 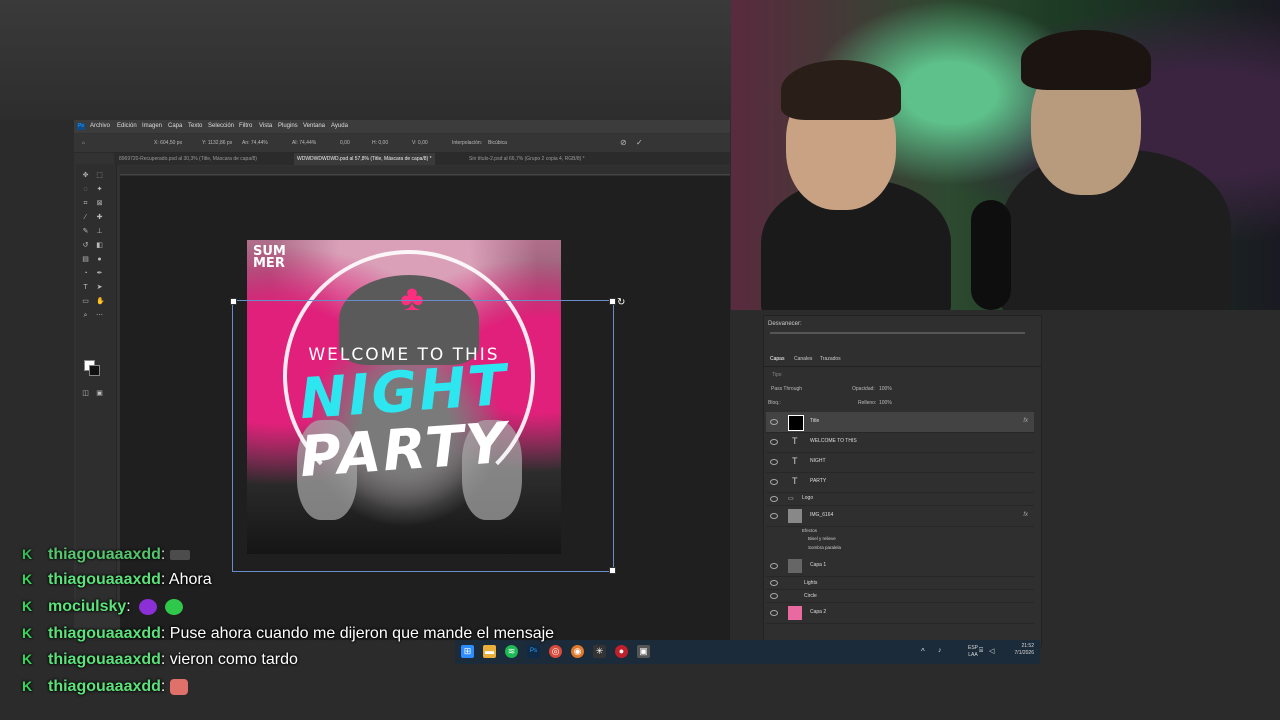 I want to click on screen-mode-icon: ▣, so click(x=99, y=393).